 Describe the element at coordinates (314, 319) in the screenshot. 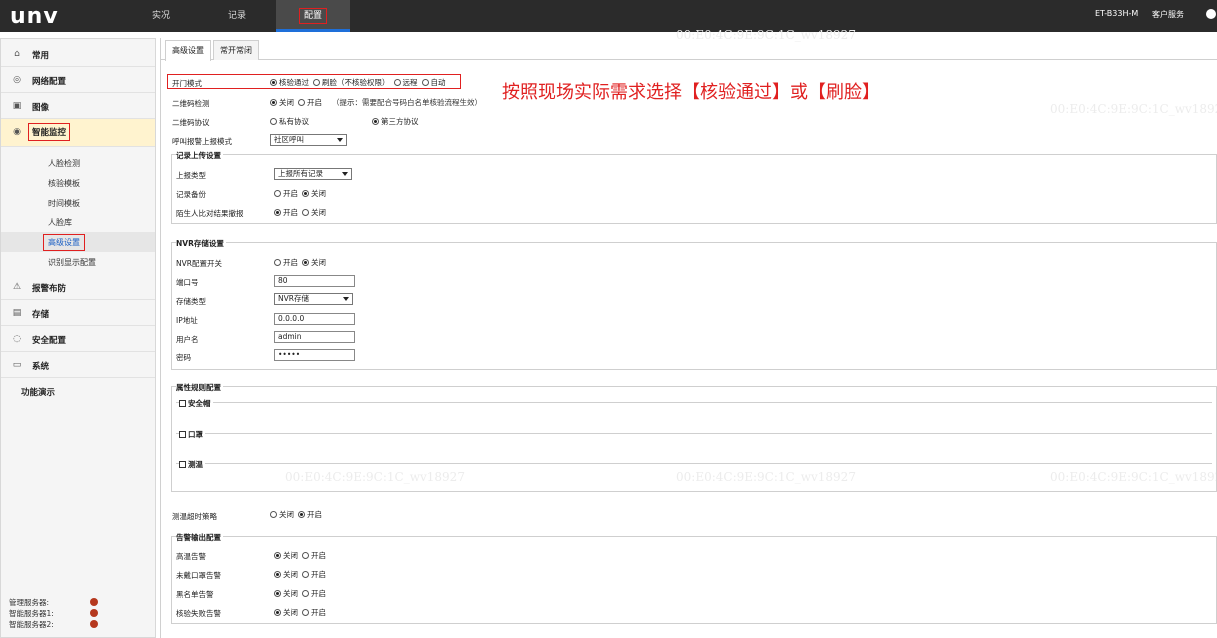

I see `nvr-ip-input: 0.0.0.0` at that location.